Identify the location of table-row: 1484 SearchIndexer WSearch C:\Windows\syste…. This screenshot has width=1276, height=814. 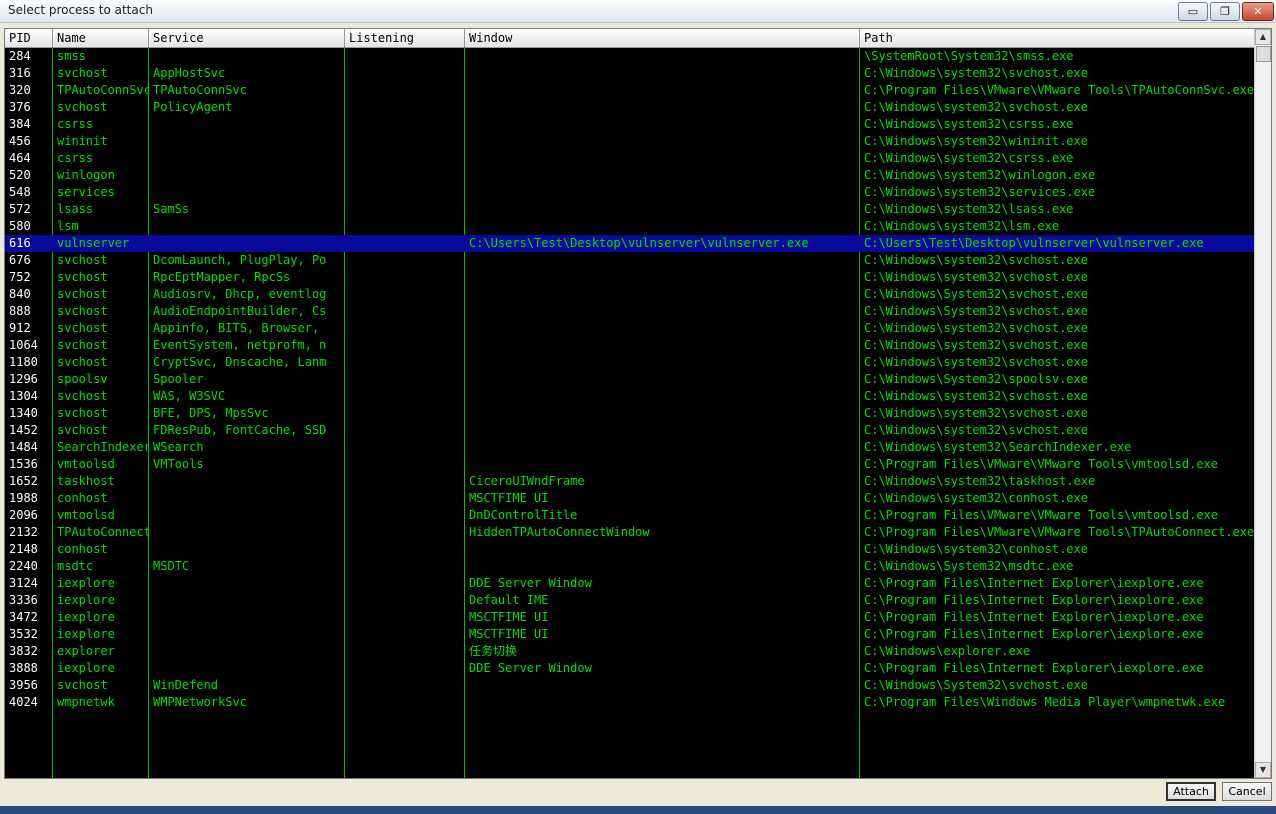
(630, 447).